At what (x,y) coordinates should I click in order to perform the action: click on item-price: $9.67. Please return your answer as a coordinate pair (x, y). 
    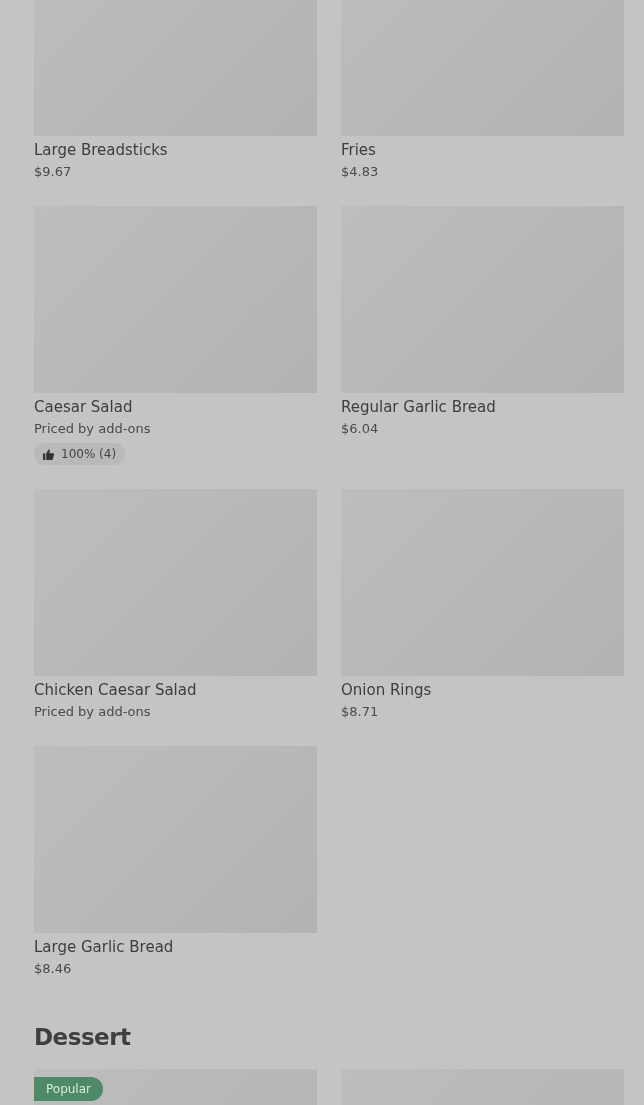
    Looking at the image, I should click on (53, 172).